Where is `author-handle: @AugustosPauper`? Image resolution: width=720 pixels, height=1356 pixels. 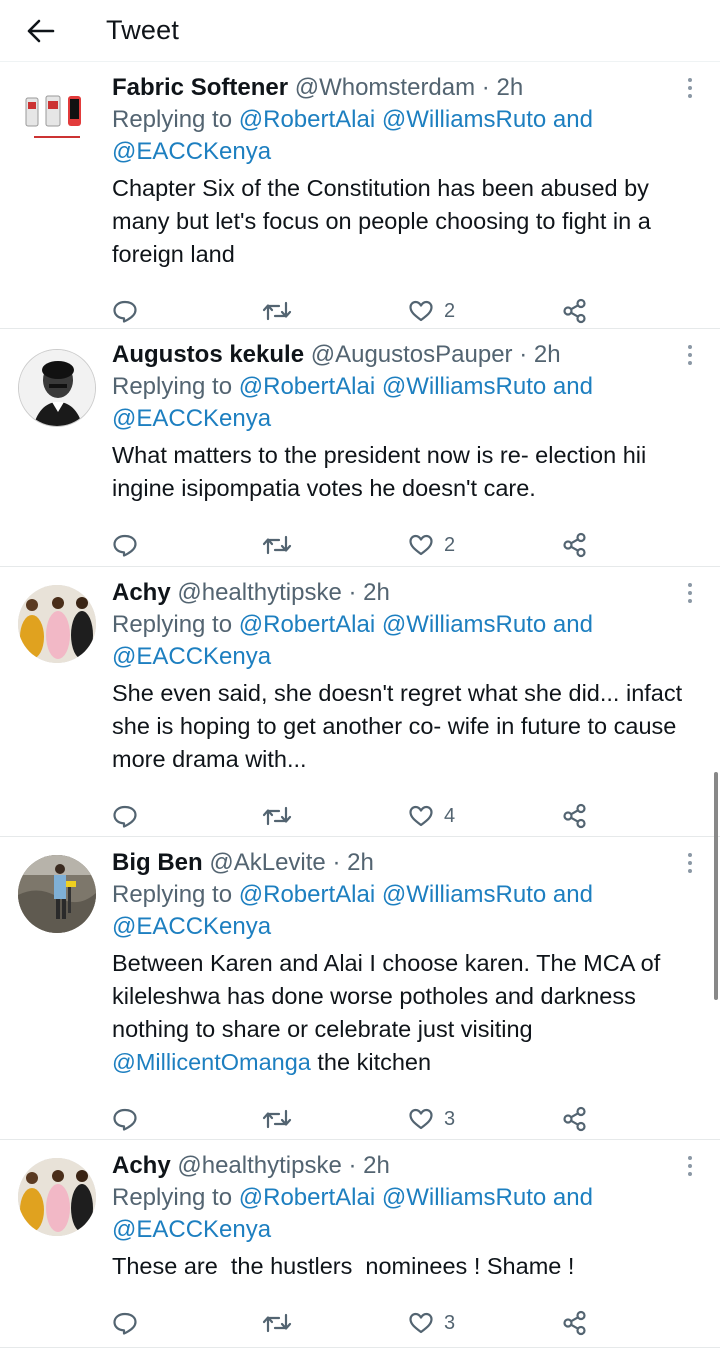 author-handle: @AugustosPauper is located at coordinates (412, 354).